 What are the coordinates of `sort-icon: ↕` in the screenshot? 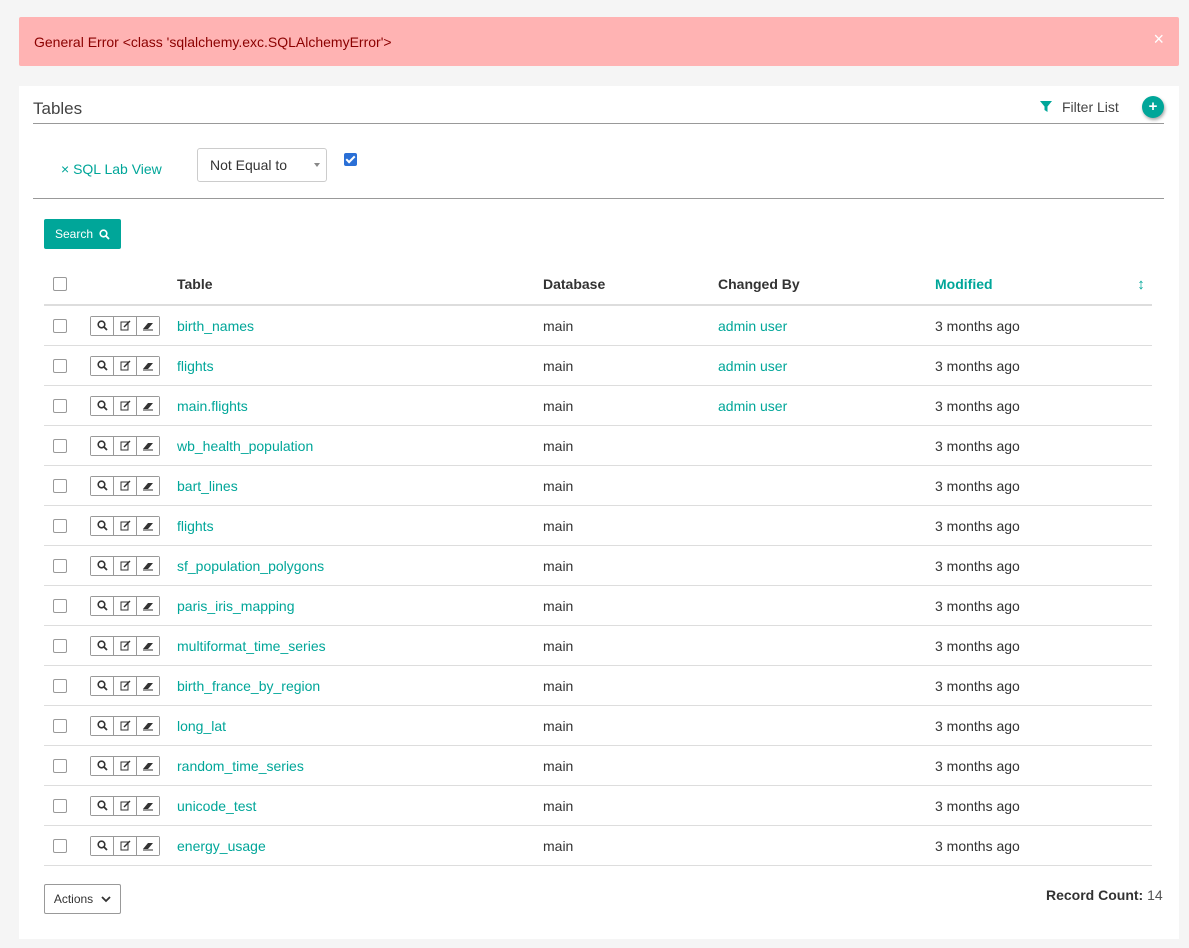 It's located at (1141, 284).